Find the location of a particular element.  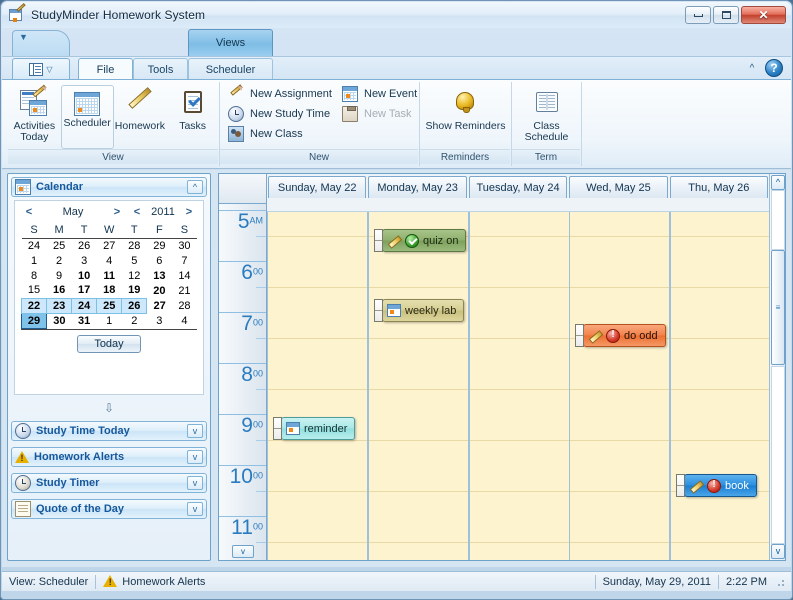

new-study-time-button: New Study Time is located at coordinates (277, 114).